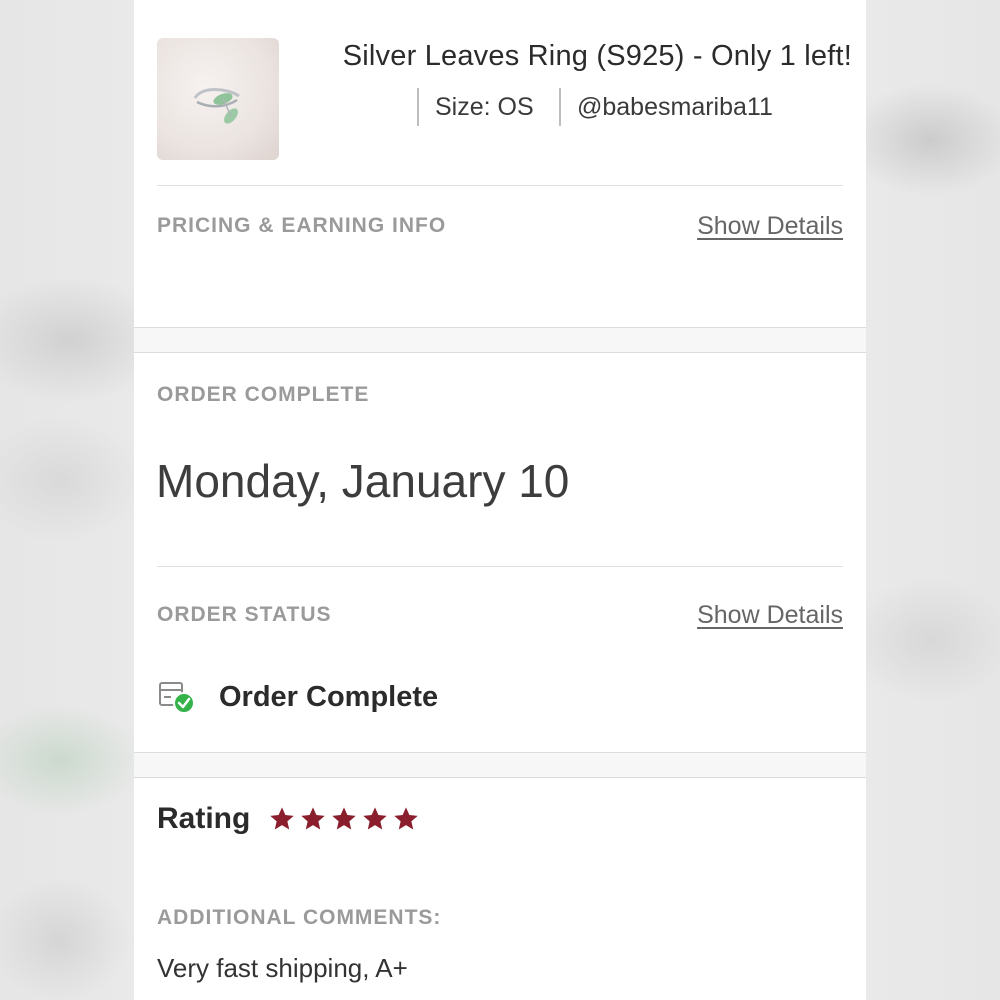 The width and height of the screenshot is (1000, 1000). Describe the element at coordinates (216, 106) in the screenshot. I see `ring-photo-icon` at that location.